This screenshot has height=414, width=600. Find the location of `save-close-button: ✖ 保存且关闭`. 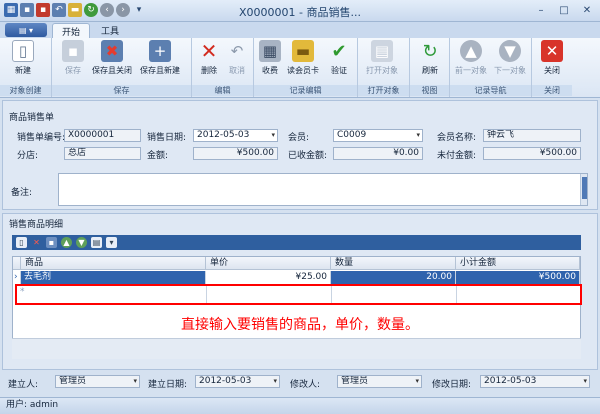

save-close-button: ✖ 保存且关闭 is located at coordinates (112, 58).